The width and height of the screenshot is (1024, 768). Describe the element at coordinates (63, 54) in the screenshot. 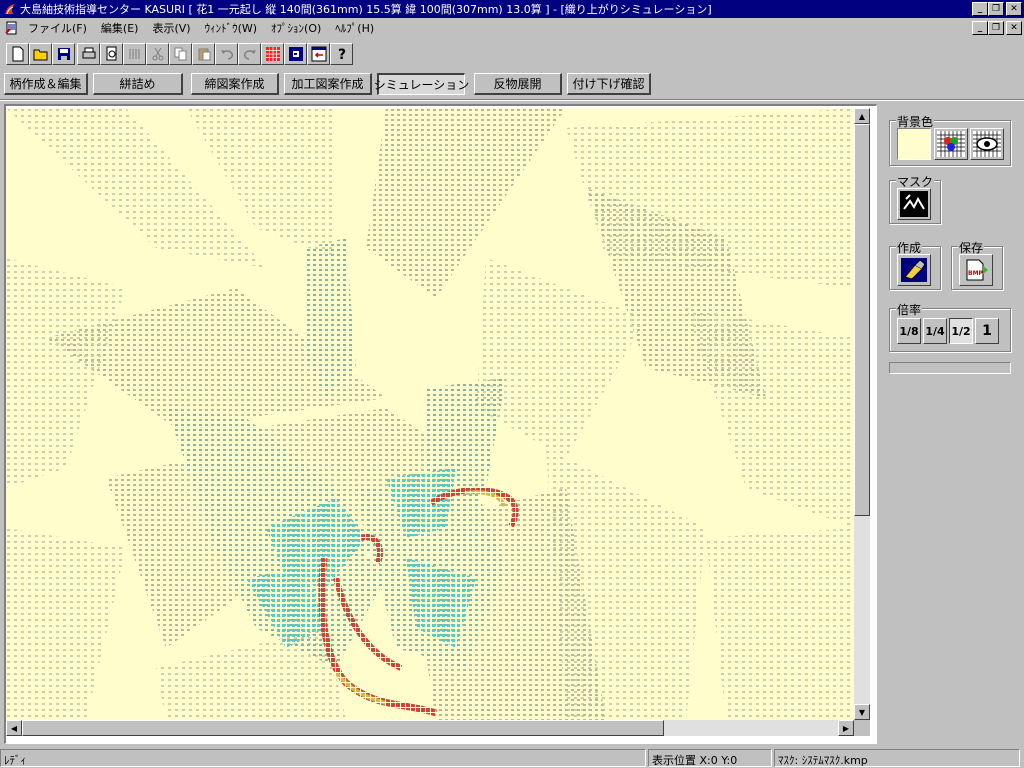

I see `save-icon` at that location.